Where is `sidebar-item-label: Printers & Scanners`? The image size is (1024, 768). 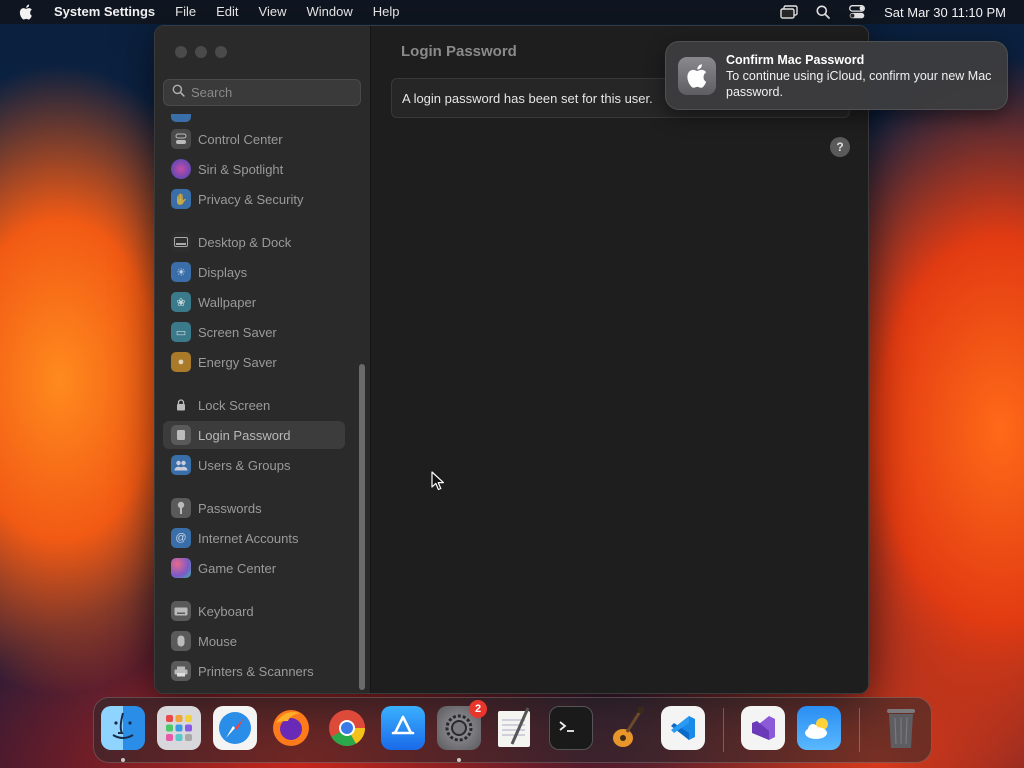 sidebar-item-label: Printers & Scanners is located at coordinates (256, 671).